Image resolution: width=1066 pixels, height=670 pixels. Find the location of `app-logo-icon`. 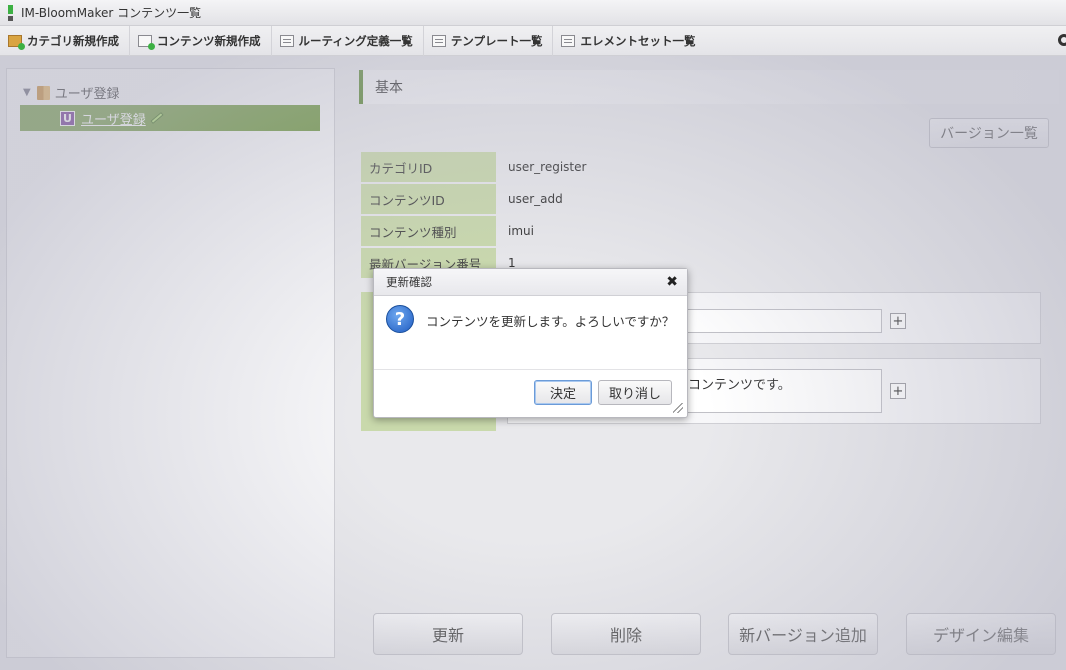

app-logo-icon is located at coordinates (10, 12).